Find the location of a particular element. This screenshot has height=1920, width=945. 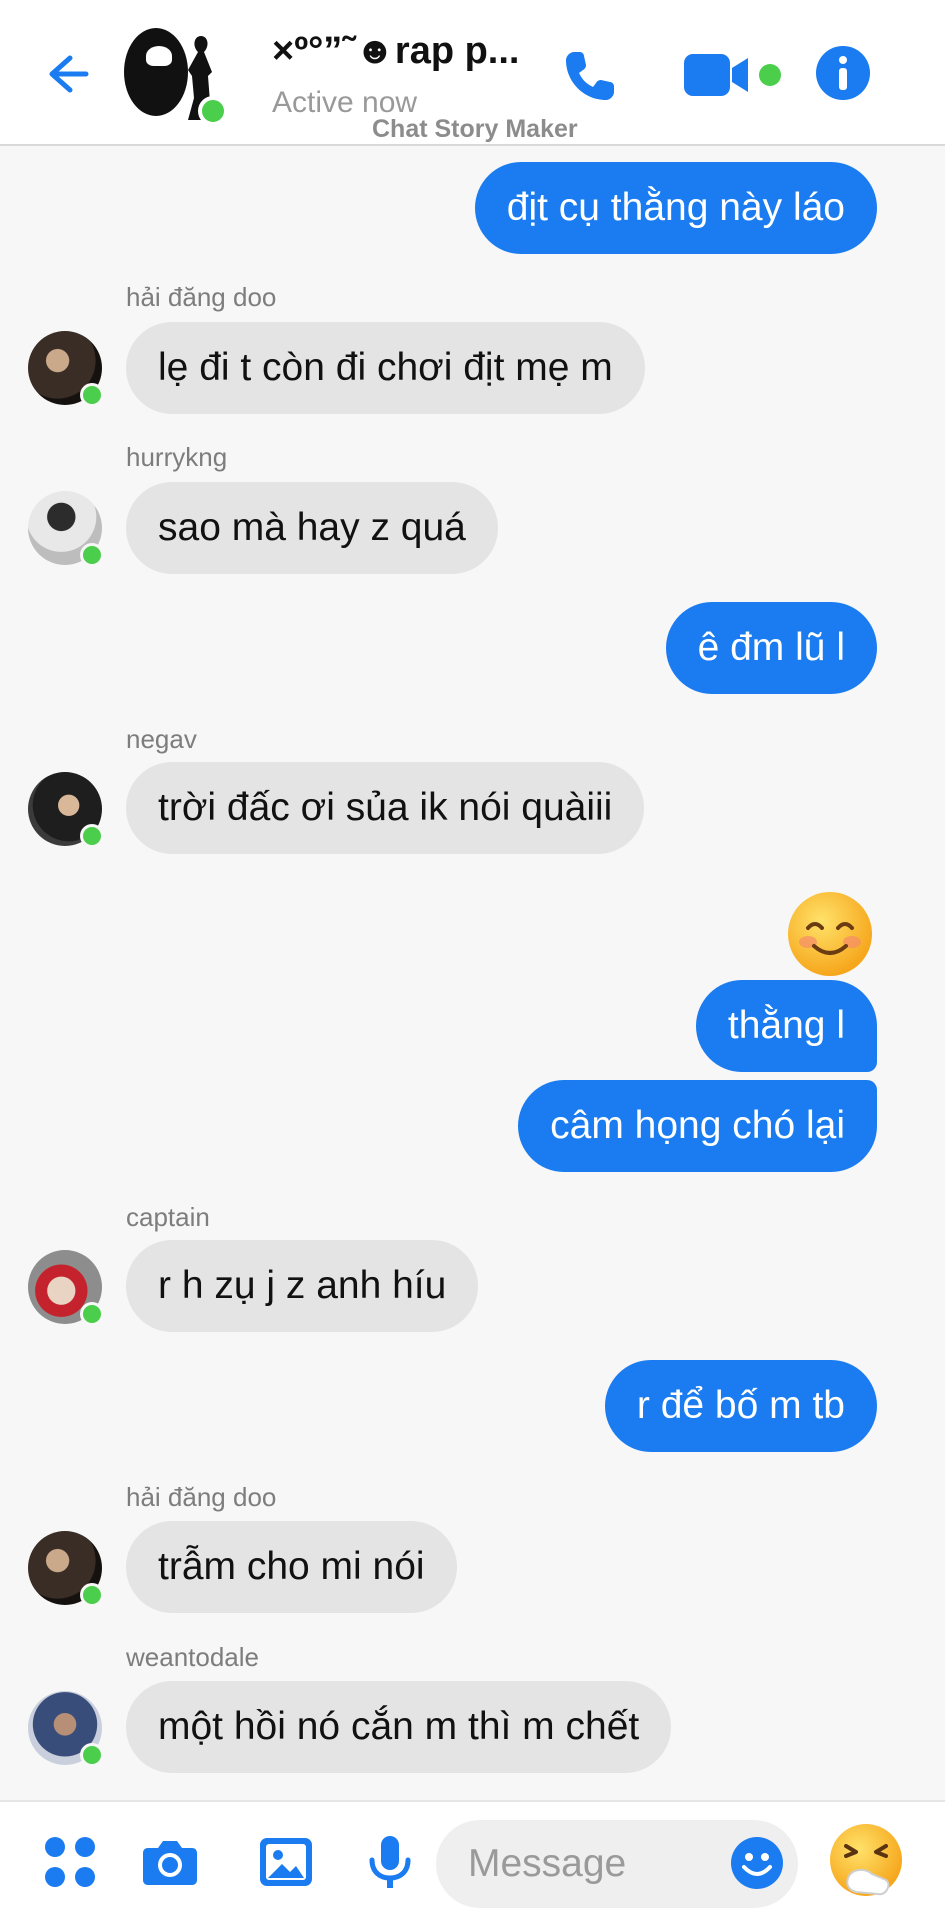

info-icon is located at coordinates (843, 73).